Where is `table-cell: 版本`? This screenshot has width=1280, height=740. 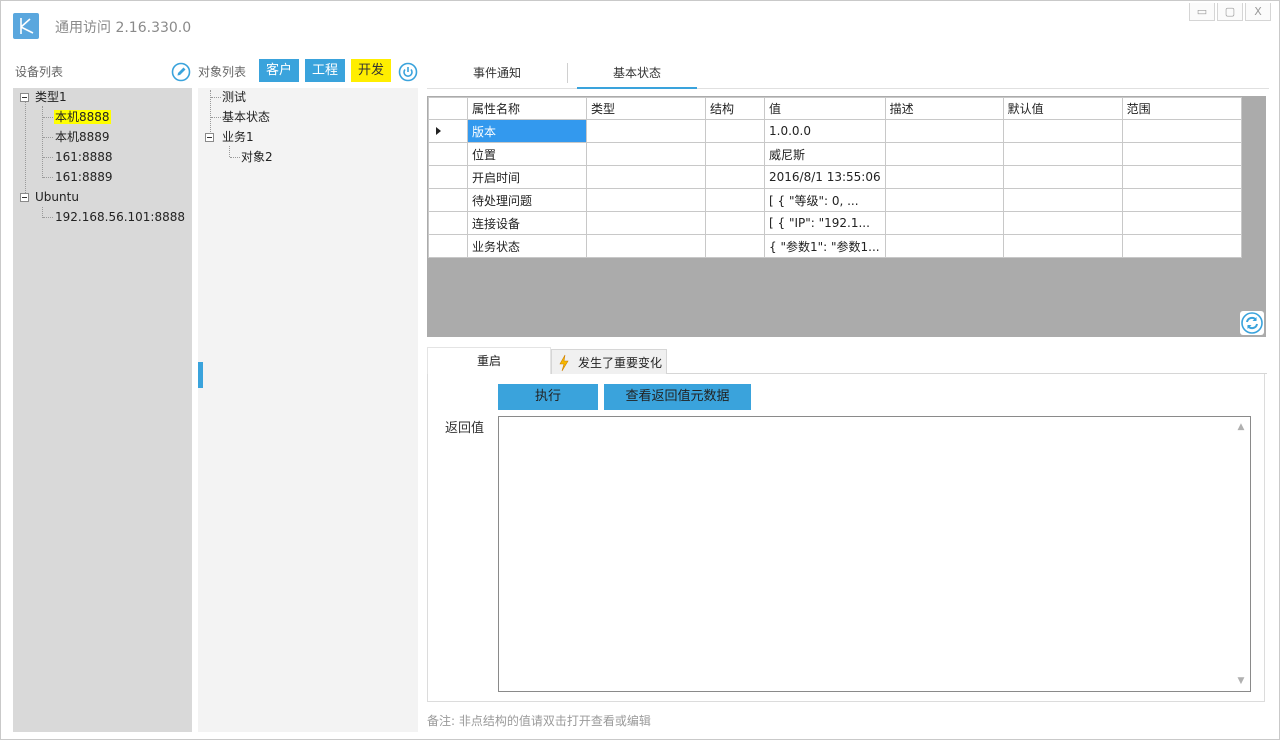 table-cell: 版本 is located at coordinates (527, 131).